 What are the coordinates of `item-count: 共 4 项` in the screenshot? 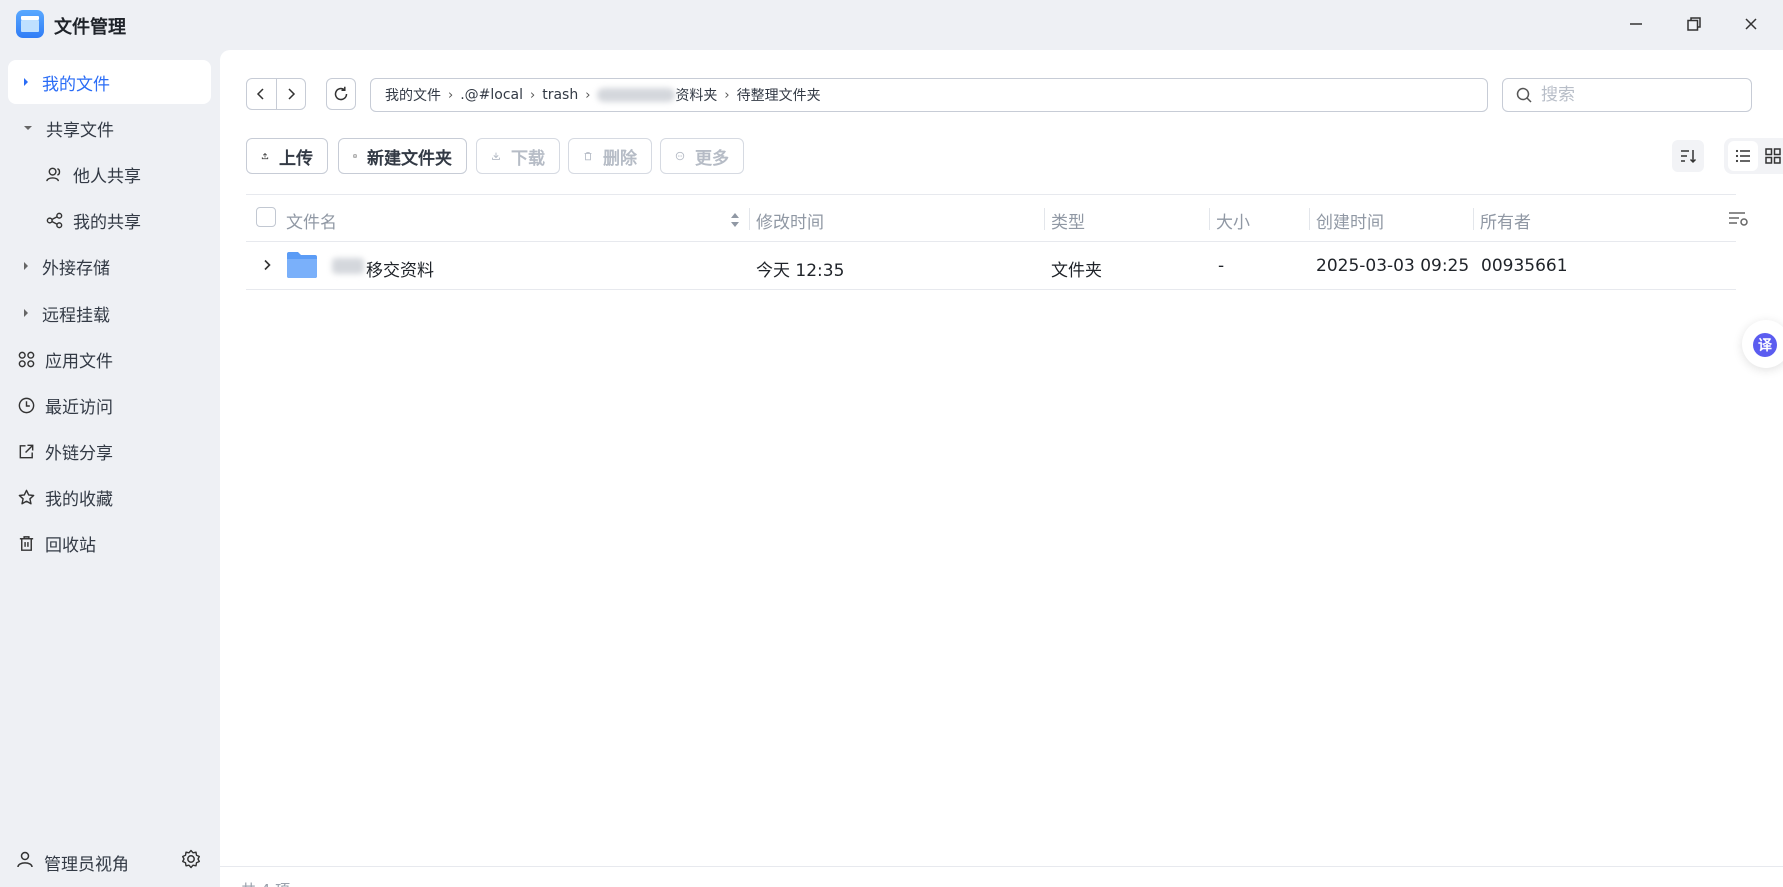 It's located at (265, 883).